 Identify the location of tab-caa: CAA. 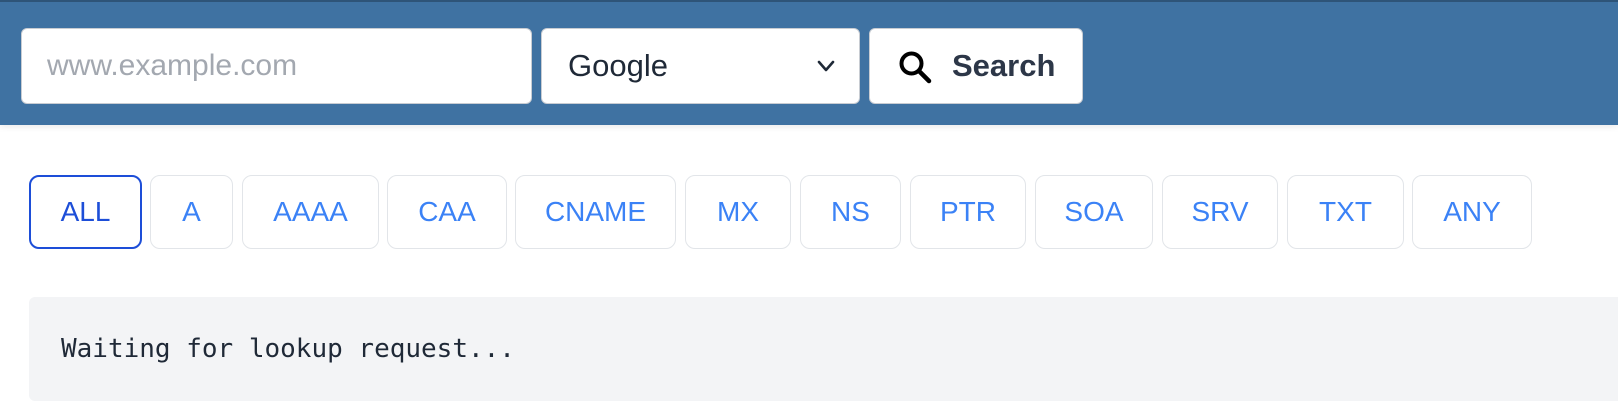
(447, 212).